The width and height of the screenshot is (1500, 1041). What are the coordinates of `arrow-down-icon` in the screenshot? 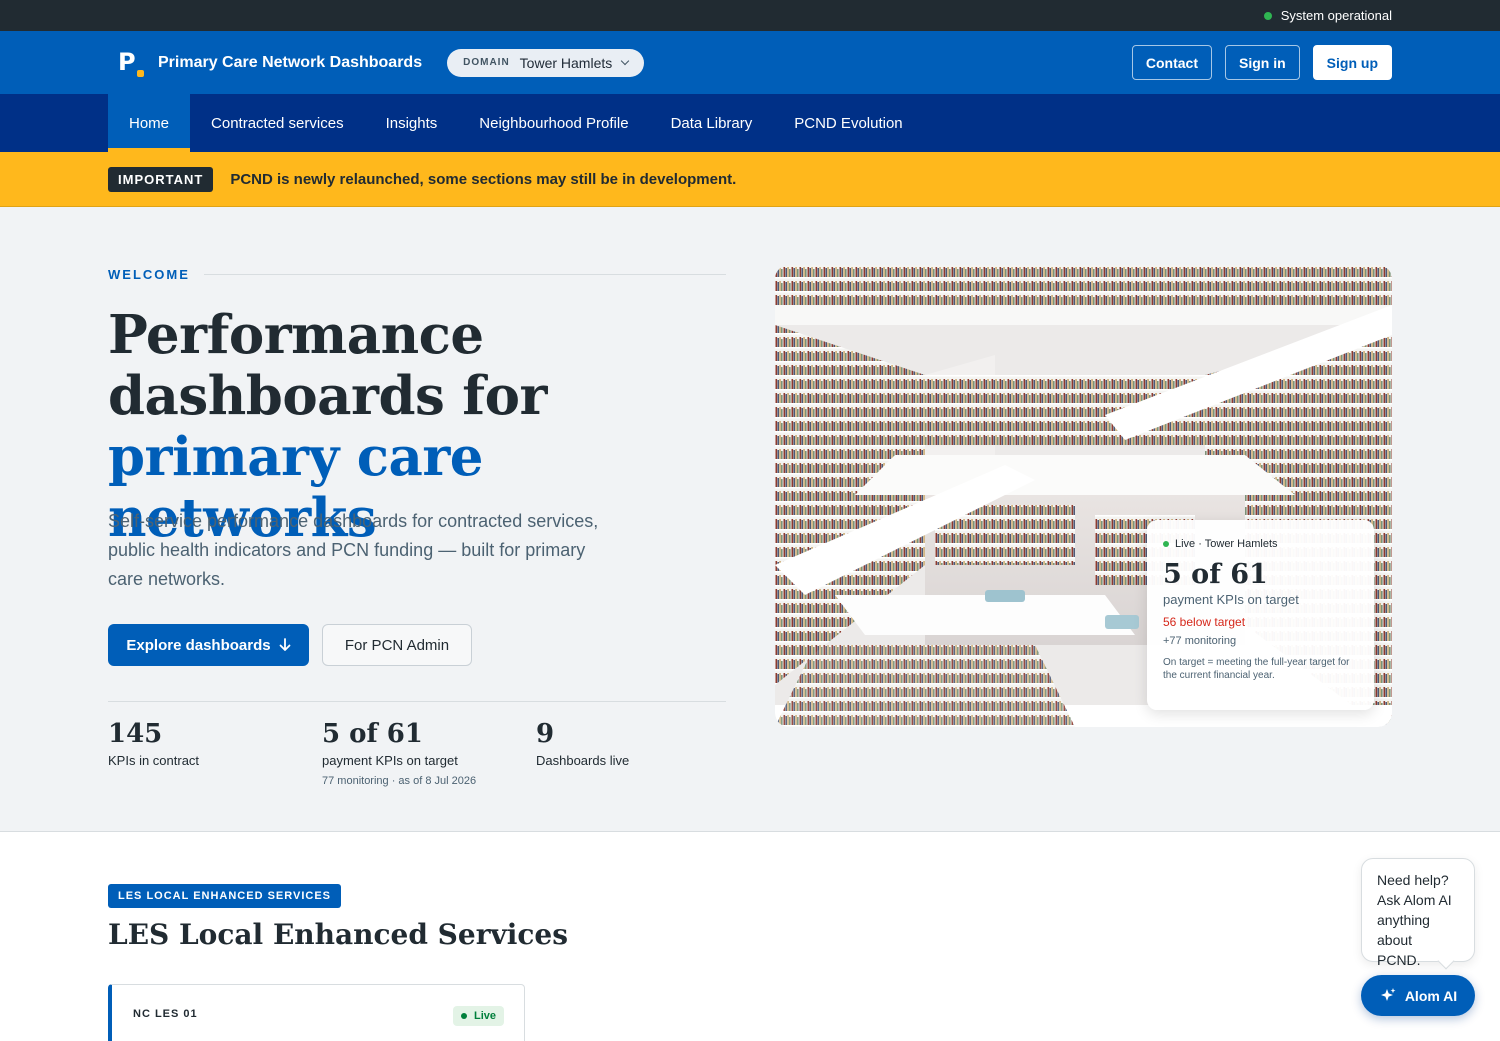 It's located at (285, 644).